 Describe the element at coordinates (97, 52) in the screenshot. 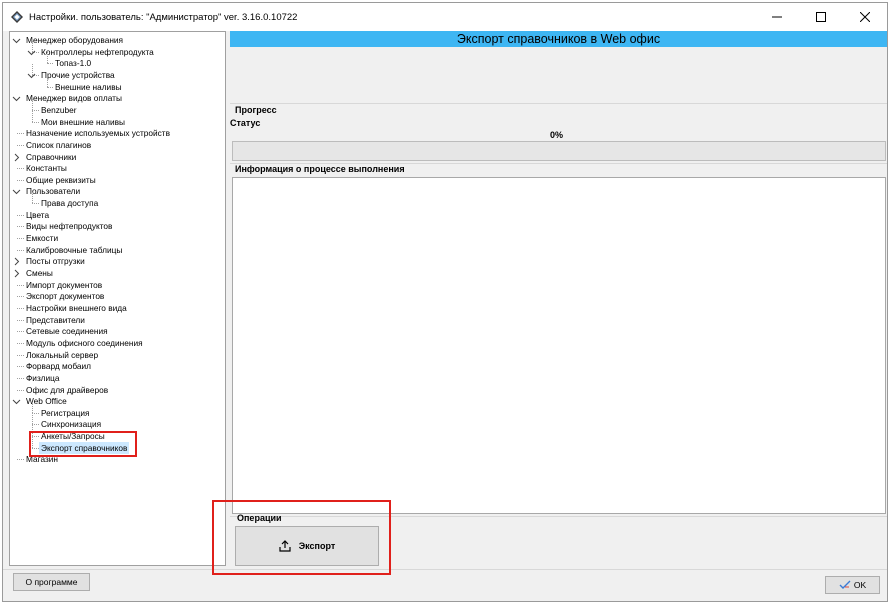

I see `tree-item: Контроллеры нефтепродукта` at that location.